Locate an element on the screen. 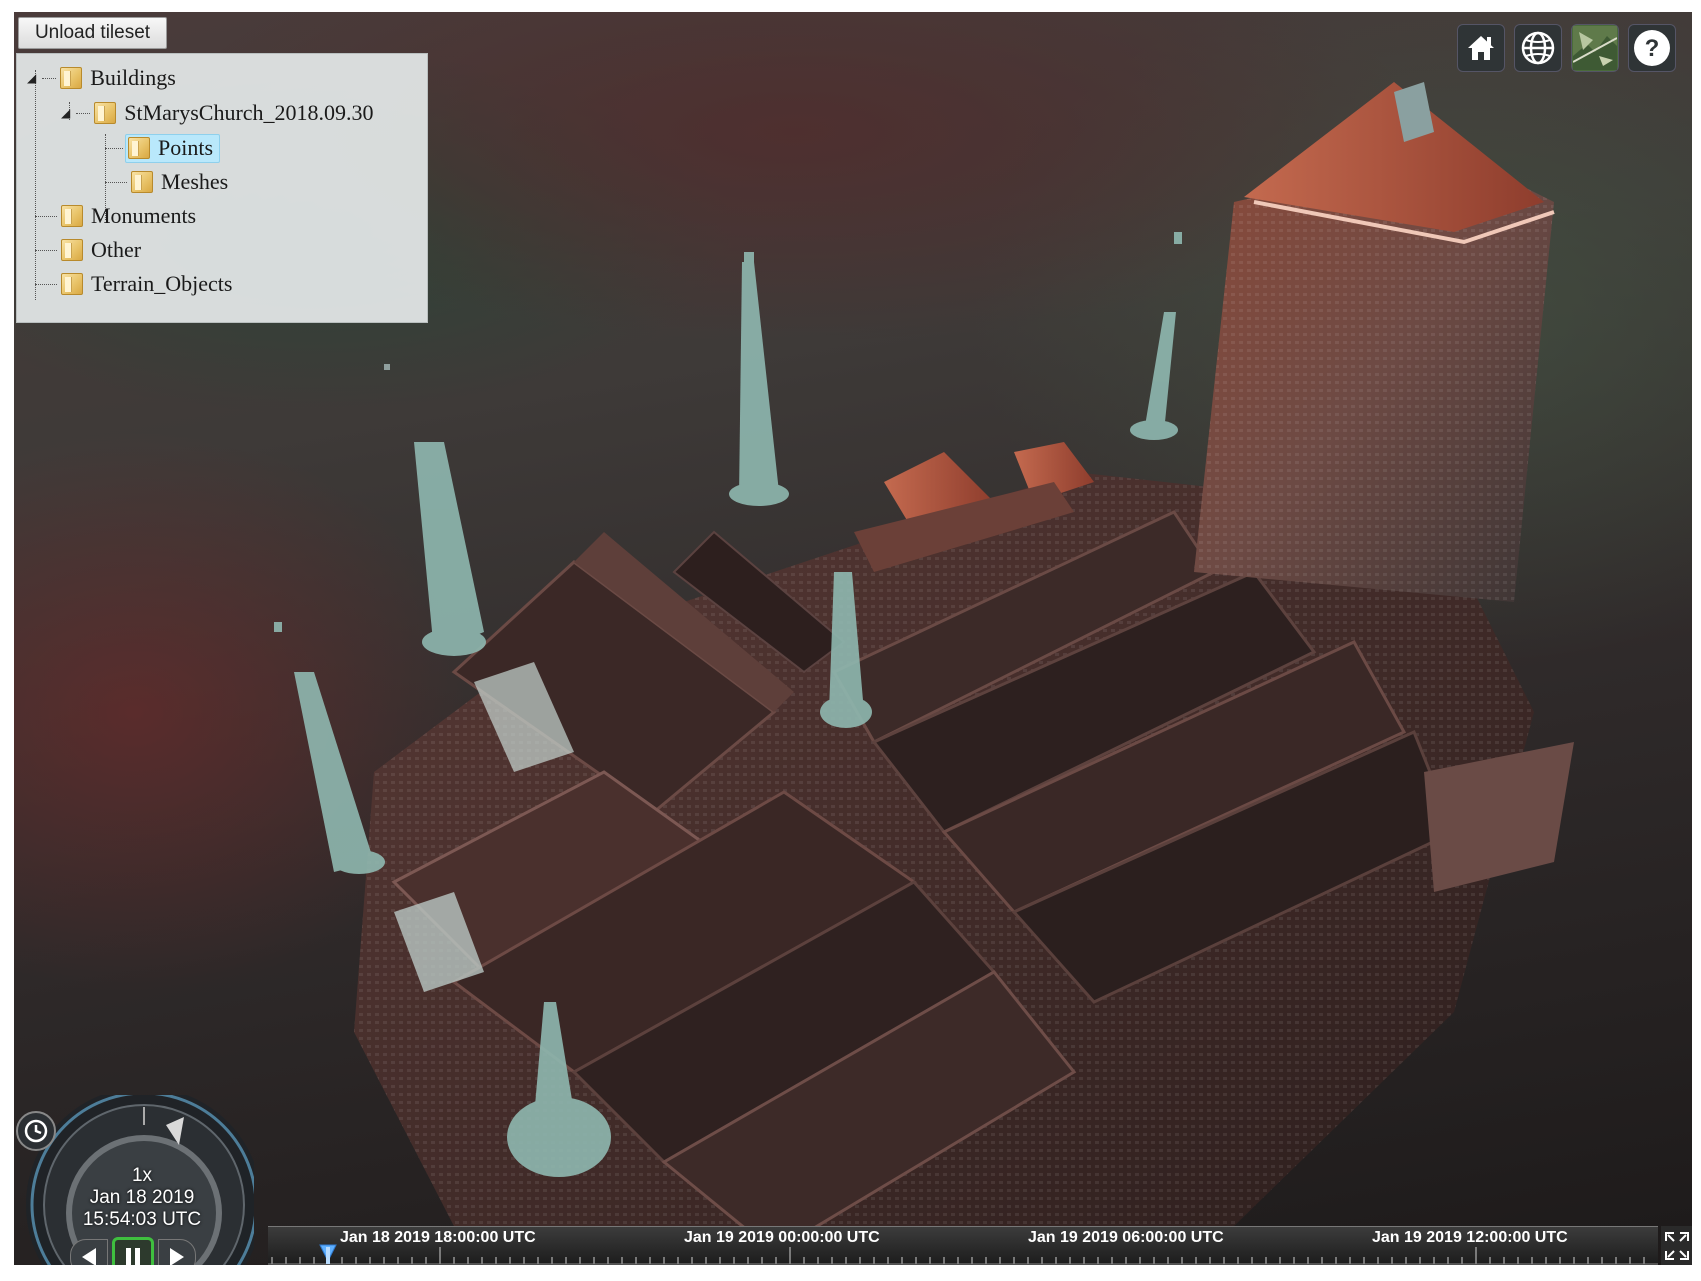 The width and height of the screenshot is (1701, 1281). time-readout: 15:54:03 UTC is located at coordinates (142, 1219).